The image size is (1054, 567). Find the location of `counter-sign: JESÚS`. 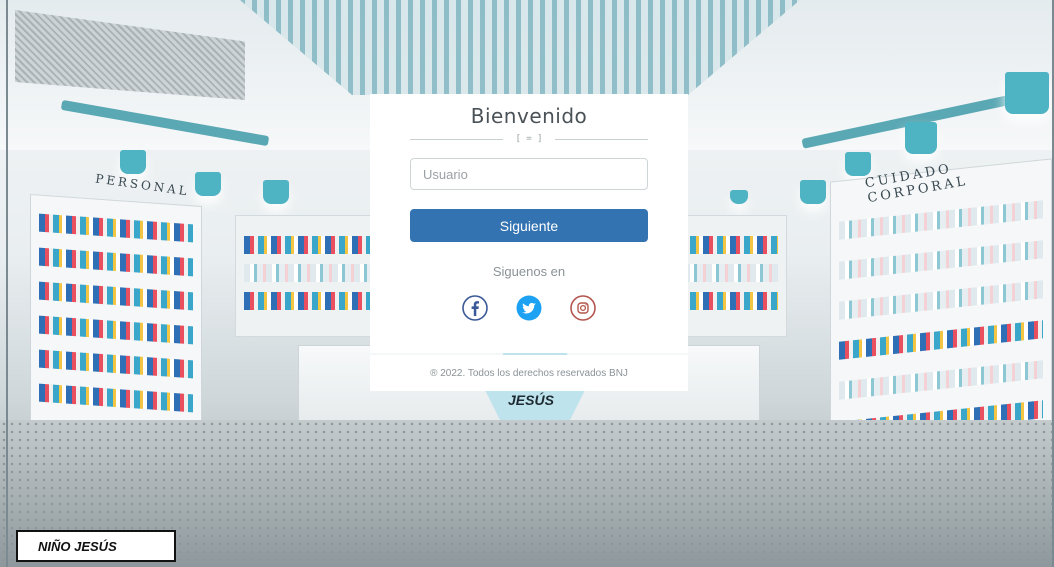

counter-sign: JESÚS is located at coordinates (531, 400).